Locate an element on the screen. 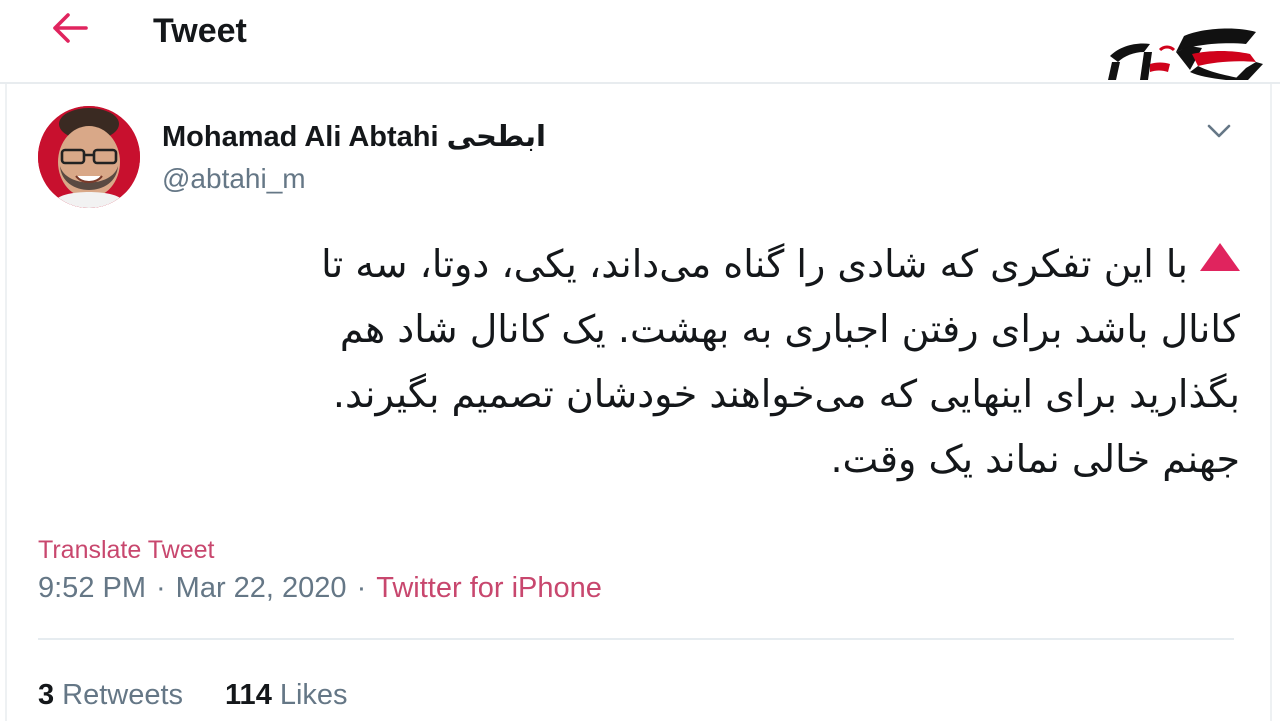 The width and height of the screenshot is (1280, 721). likes-label: Likes is located at coordinates (313, 695).